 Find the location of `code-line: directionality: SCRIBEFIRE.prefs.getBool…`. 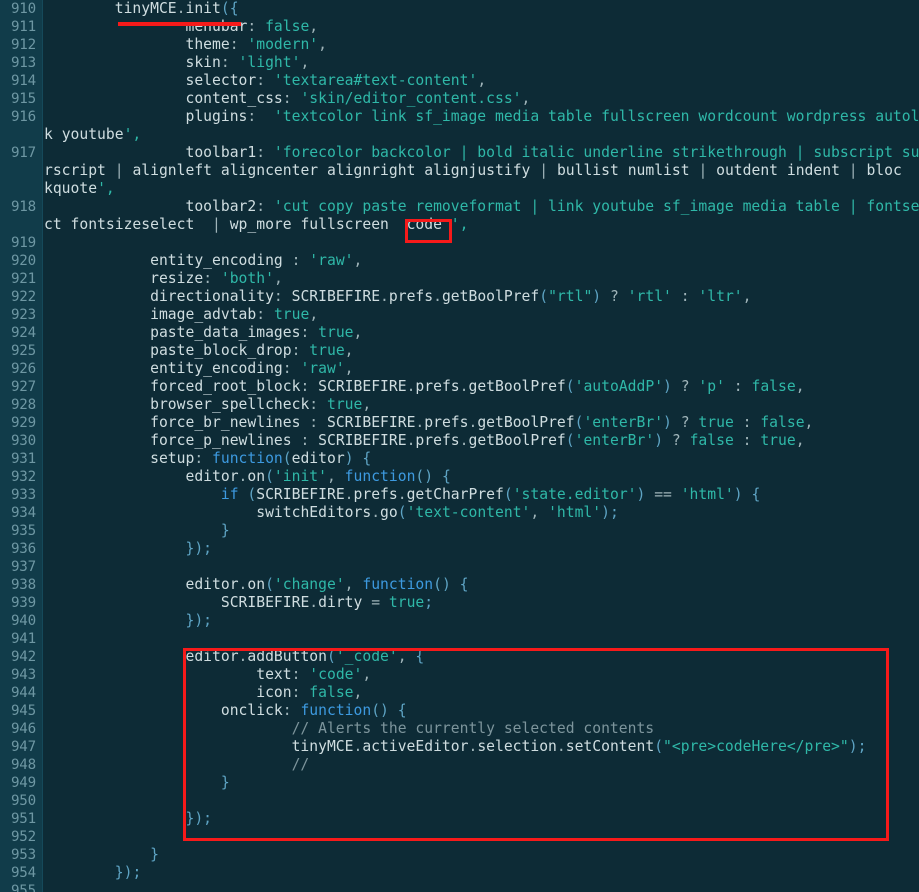

code-line: directionality: SCRIBEFIRE.prefs.getBool… is located at coordinates (481, 297).